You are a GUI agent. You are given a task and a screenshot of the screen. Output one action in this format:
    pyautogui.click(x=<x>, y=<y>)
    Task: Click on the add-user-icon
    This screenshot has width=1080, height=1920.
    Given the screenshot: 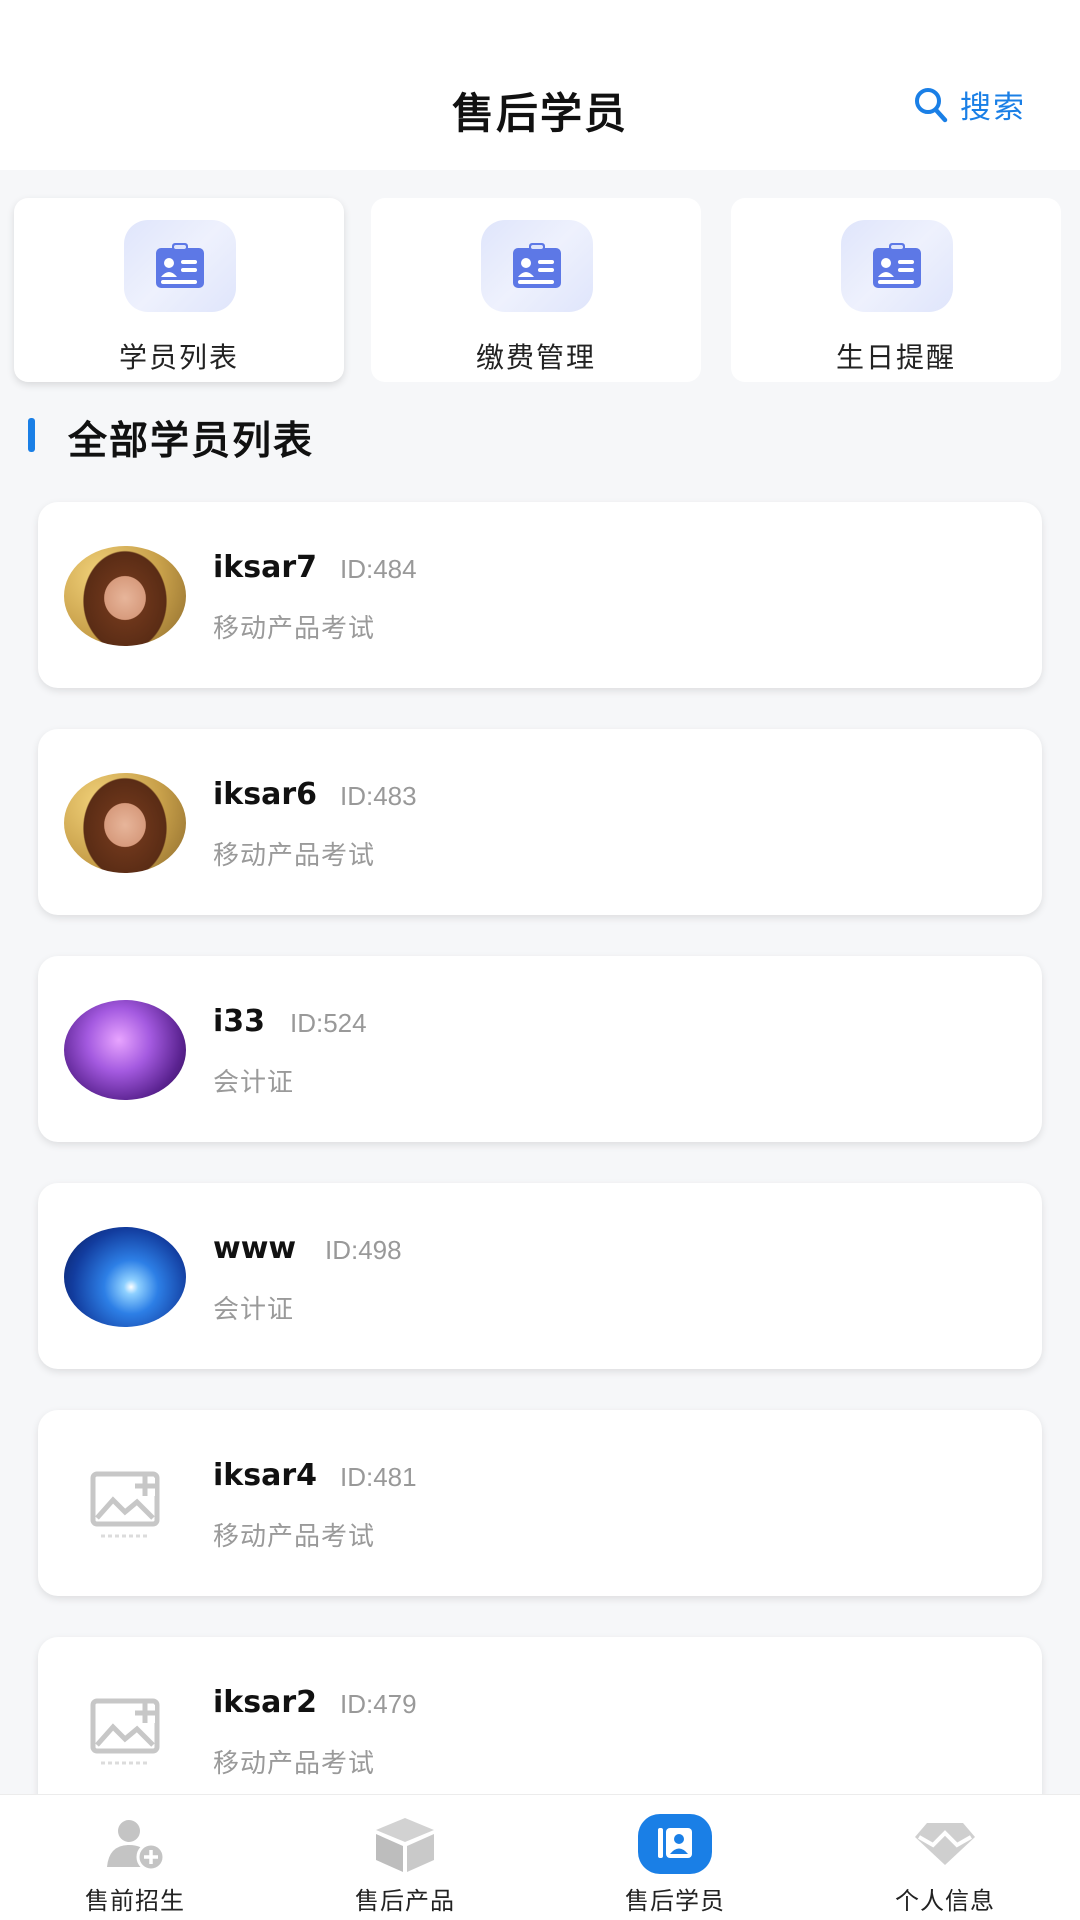 What is the action you would take?
    pyautogui.click(x=135, y=1844)
    